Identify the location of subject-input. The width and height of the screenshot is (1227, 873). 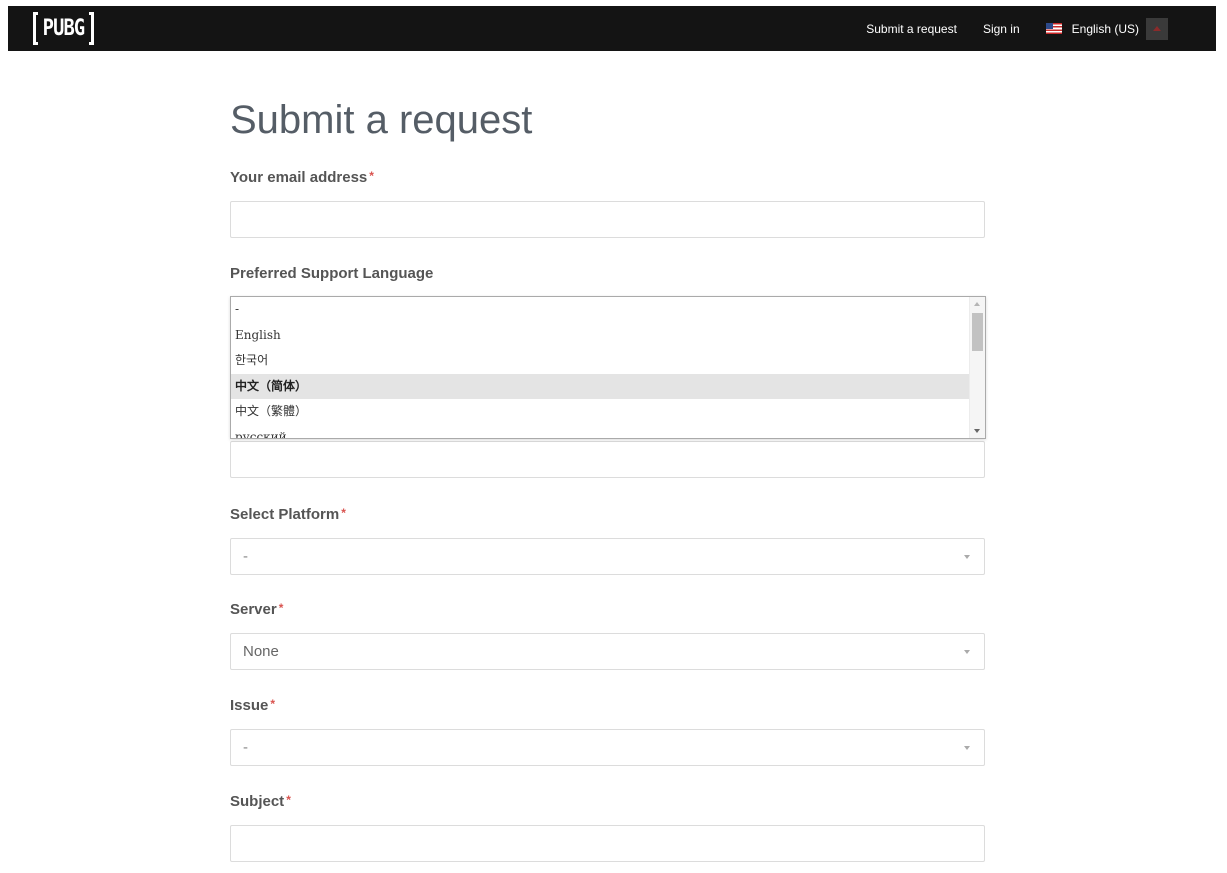
(607, 843).